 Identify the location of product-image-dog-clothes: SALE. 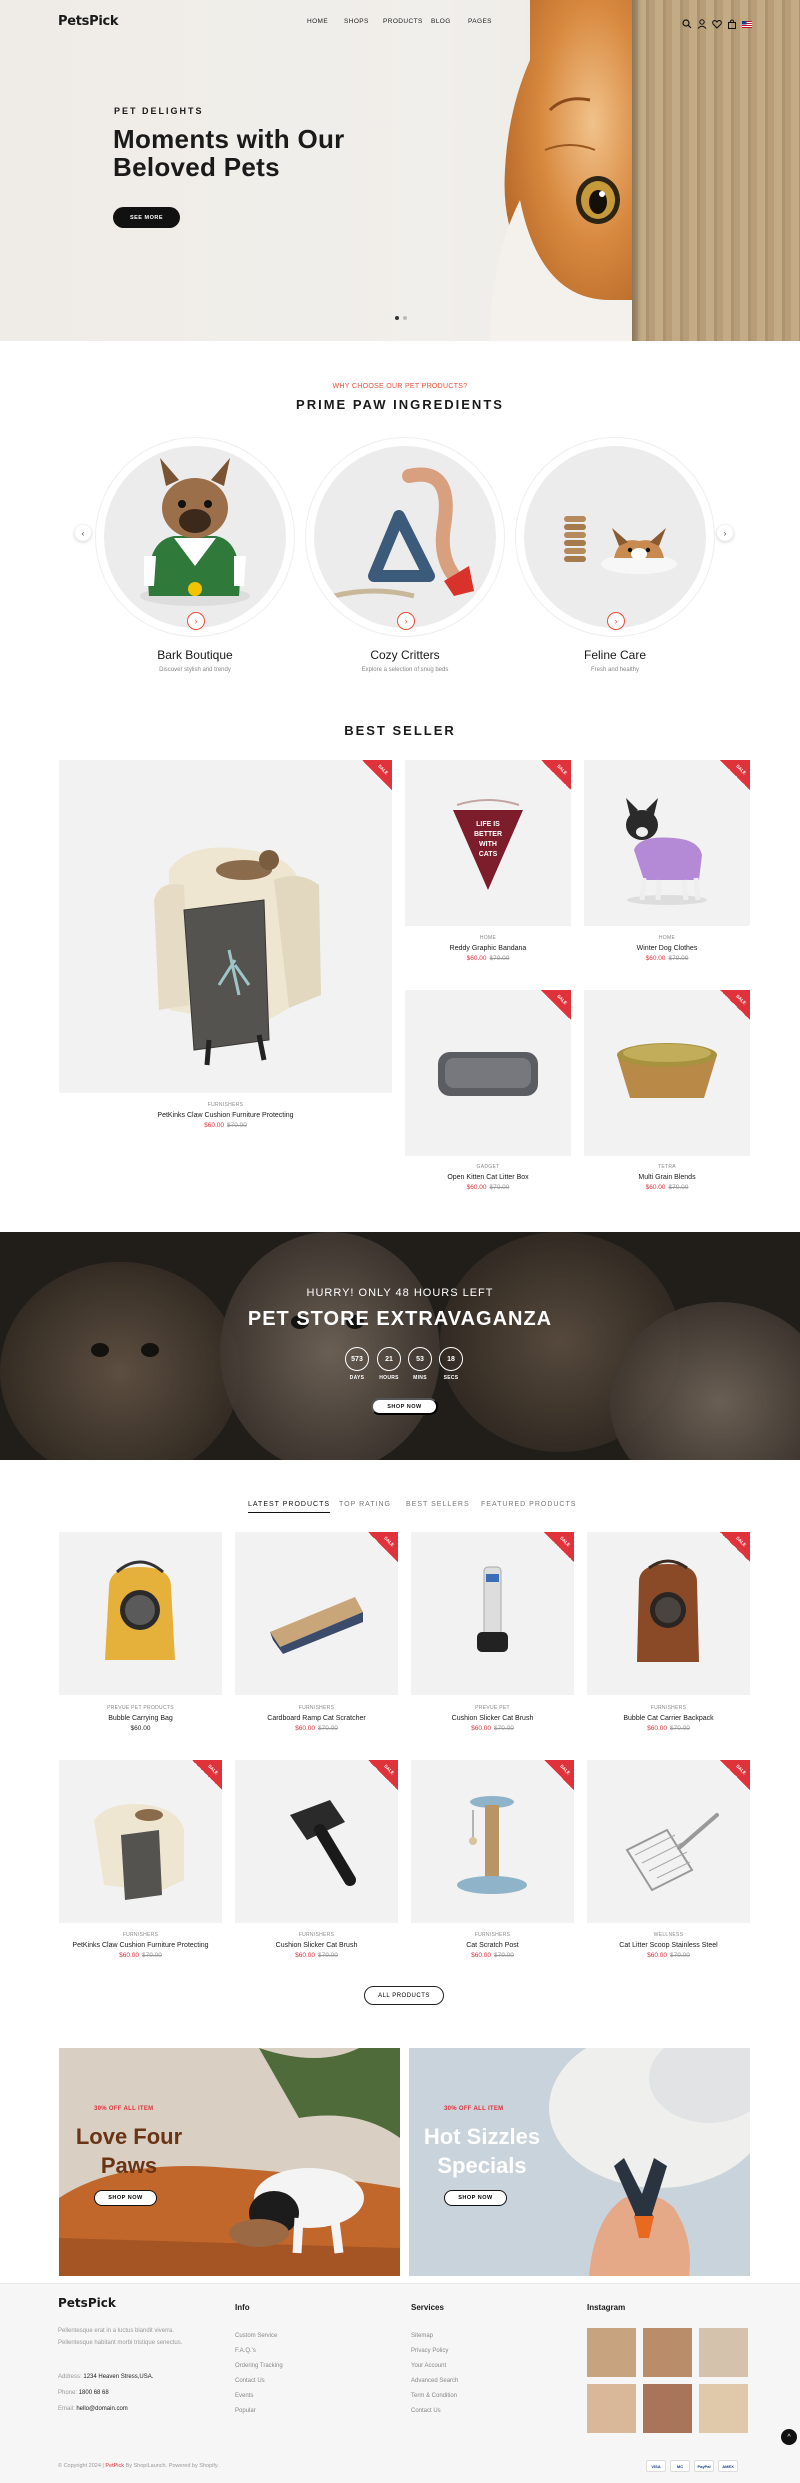
(667, 843).